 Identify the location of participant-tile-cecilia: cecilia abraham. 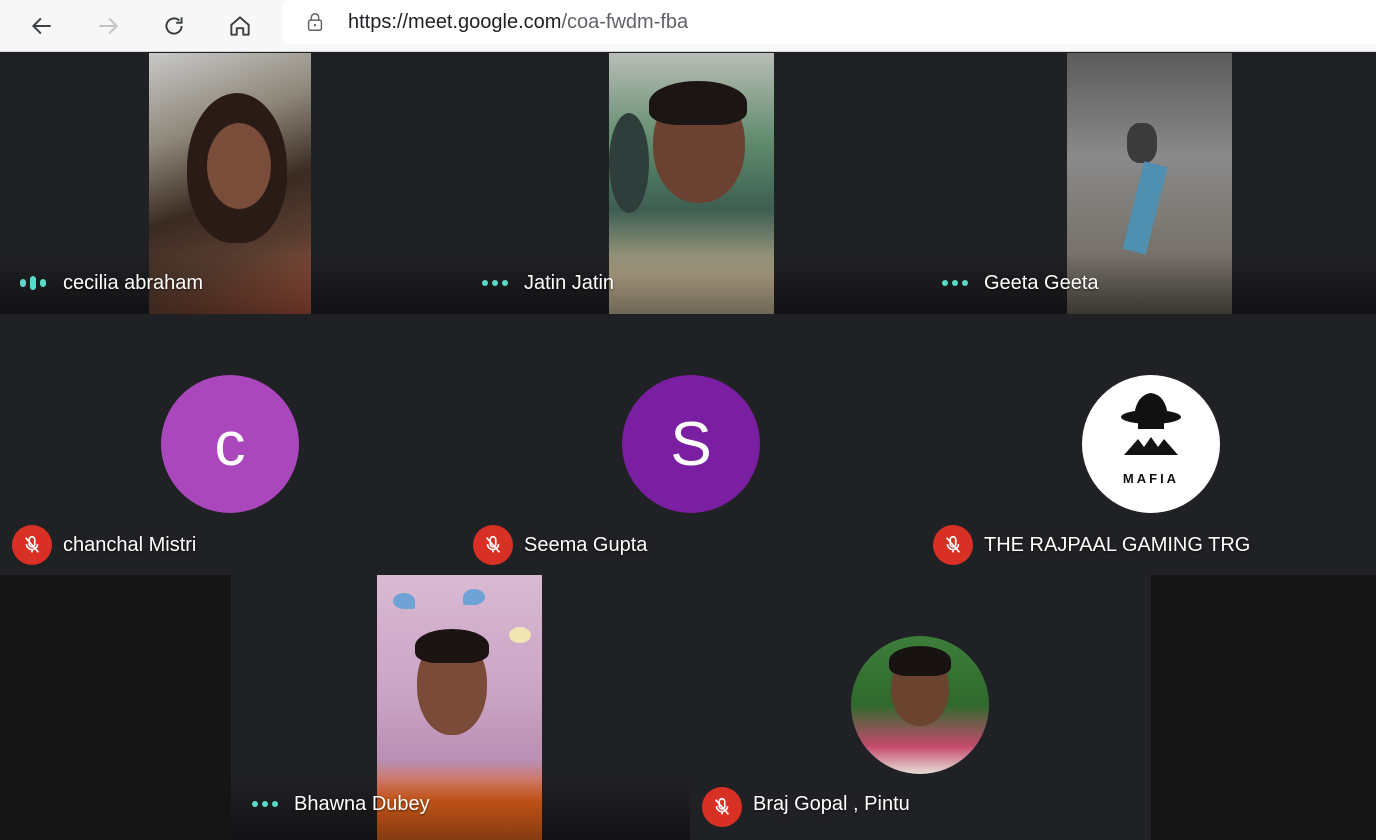
(230, 183).